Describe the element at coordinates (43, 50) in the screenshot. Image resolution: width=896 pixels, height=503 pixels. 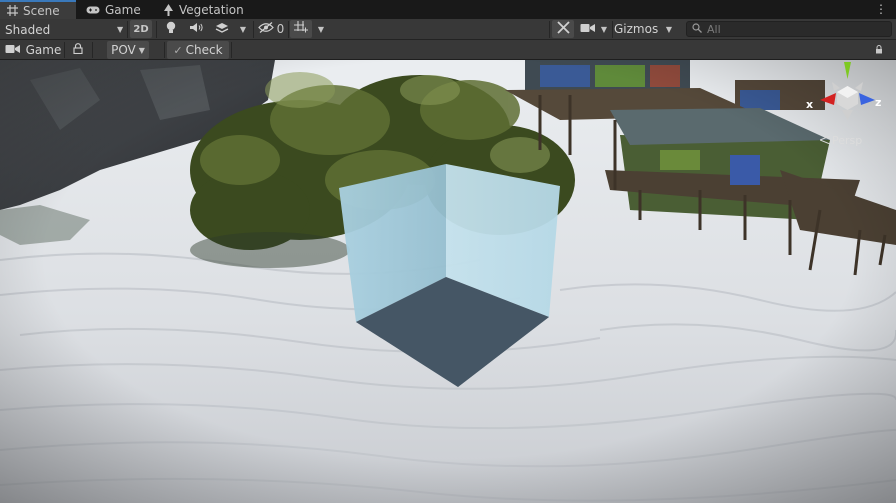
I see `game-camera-label: Game` at that location.